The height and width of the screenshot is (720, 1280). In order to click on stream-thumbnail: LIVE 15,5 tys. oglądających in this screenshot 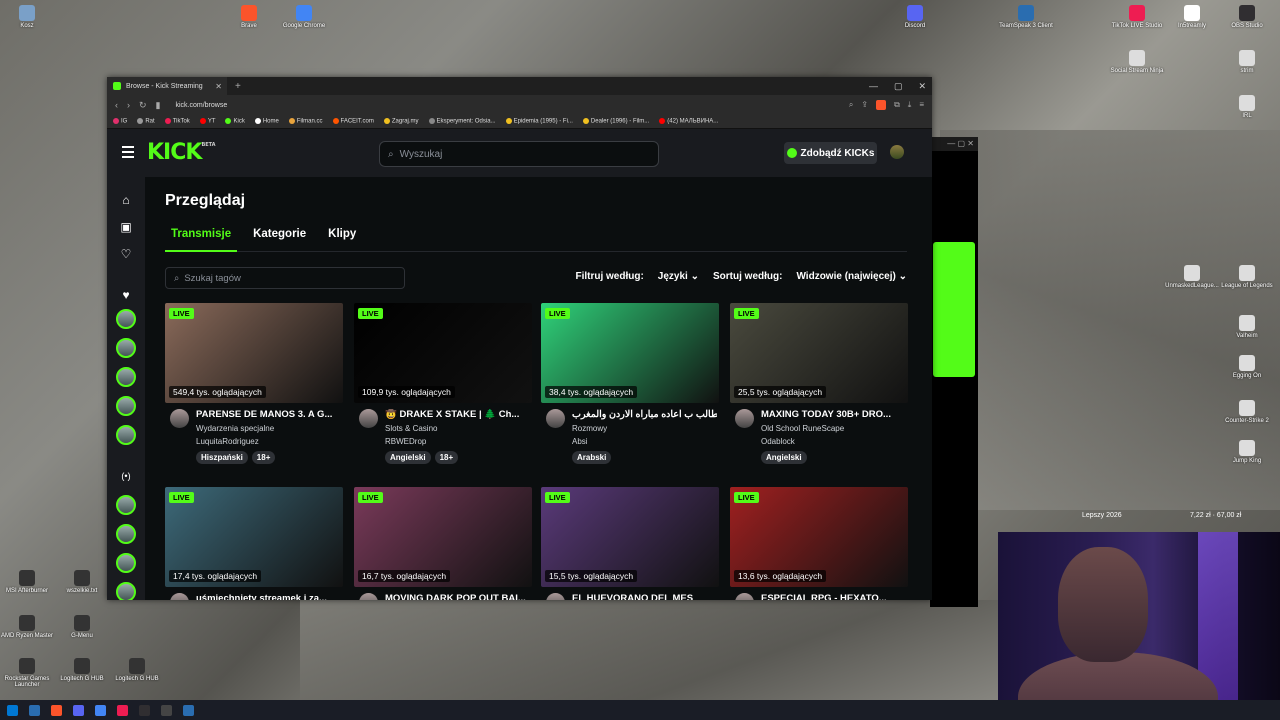, I will do `click(630, 537)`.